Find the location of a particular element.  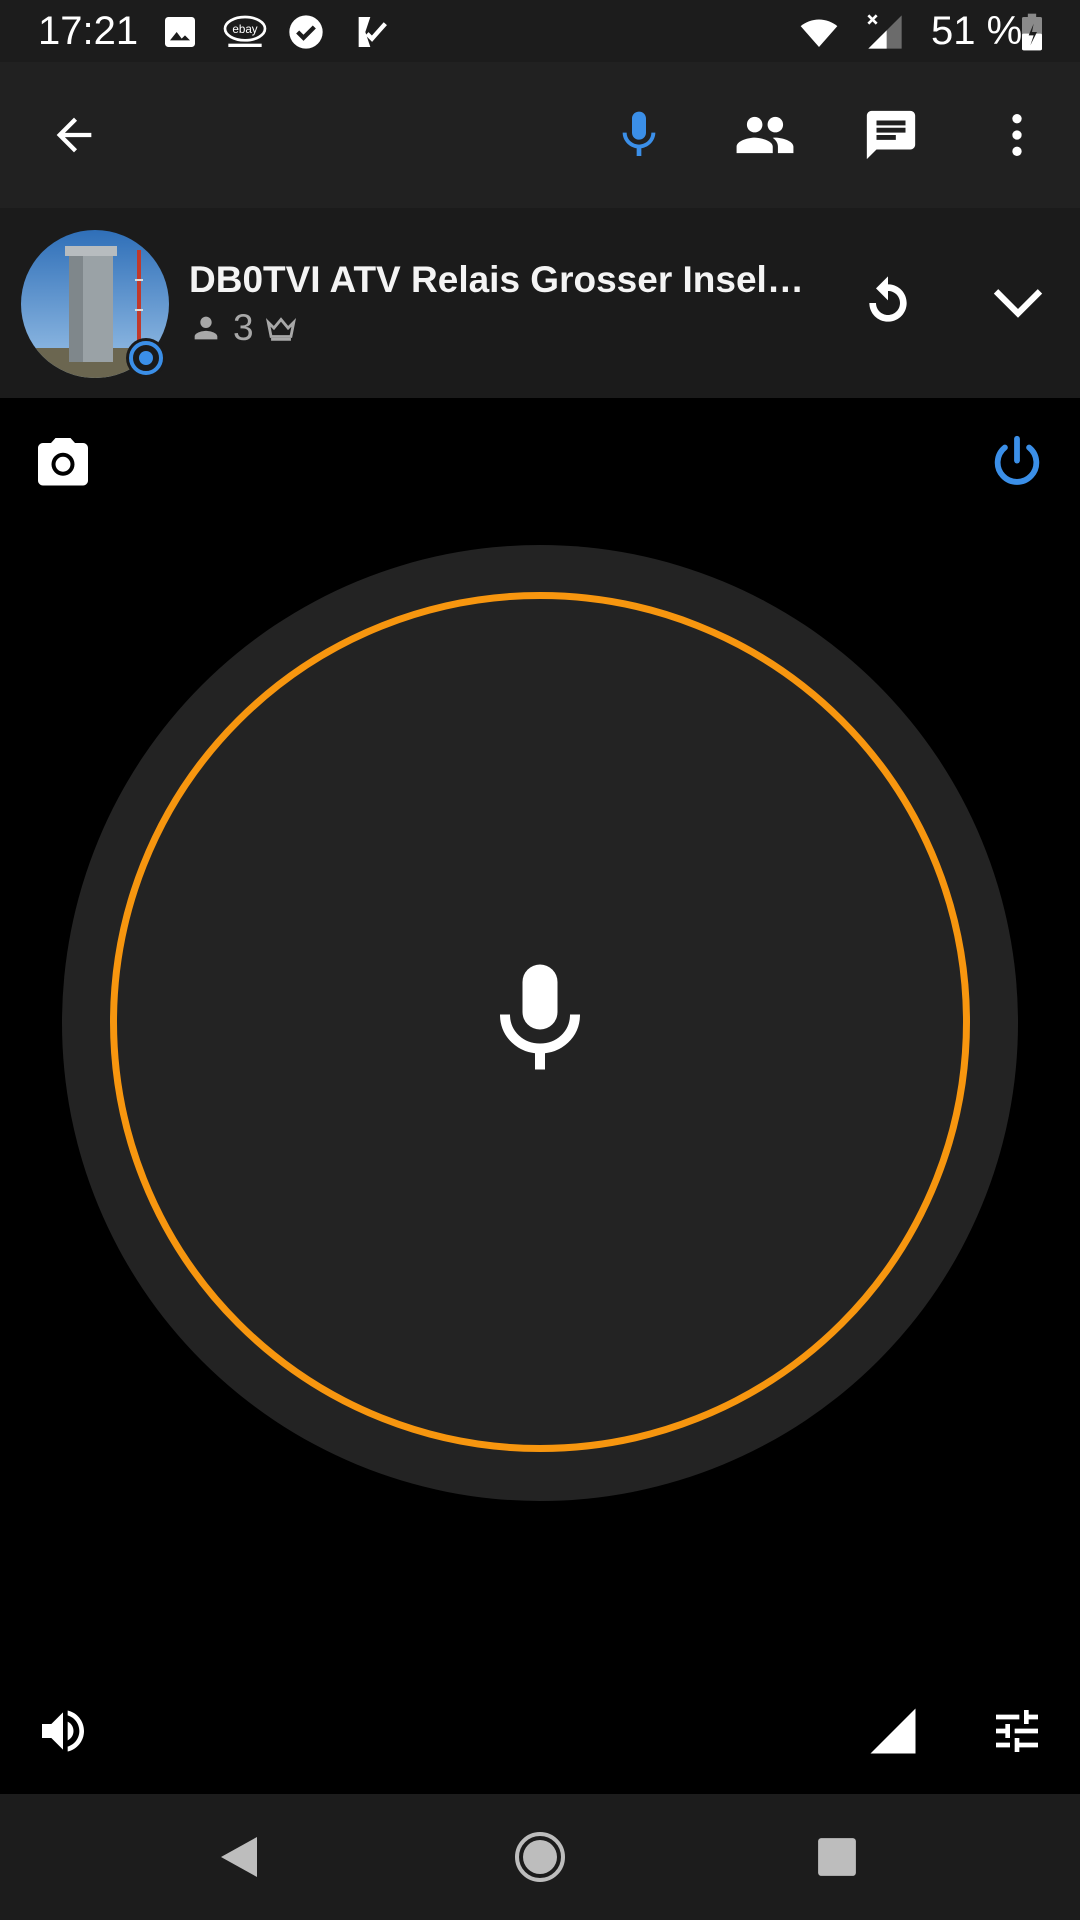

volume-button is located at coordinates (63, 1731).